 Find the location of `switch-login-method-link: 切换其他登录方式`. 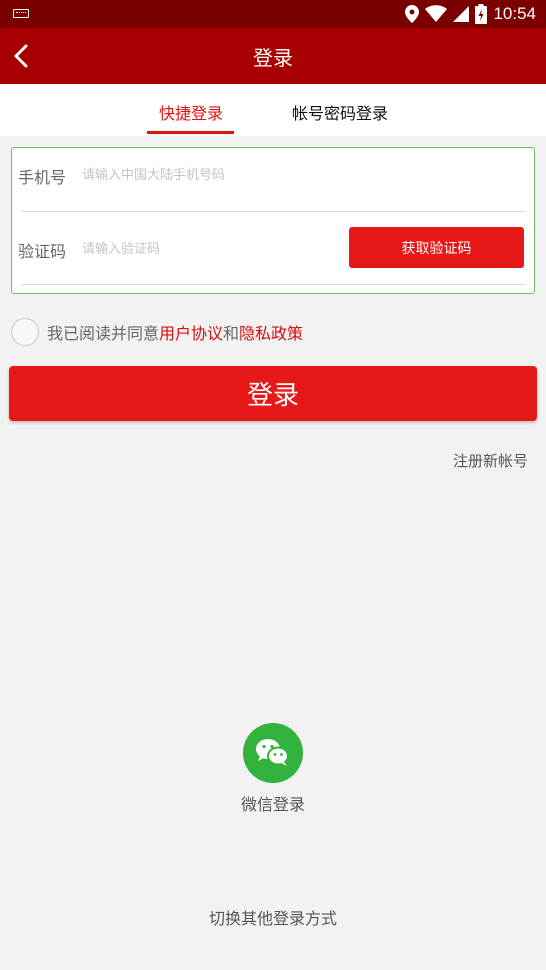

switch-login-method-link: 切换其他登录方式 is located at coordinates (273, 917).